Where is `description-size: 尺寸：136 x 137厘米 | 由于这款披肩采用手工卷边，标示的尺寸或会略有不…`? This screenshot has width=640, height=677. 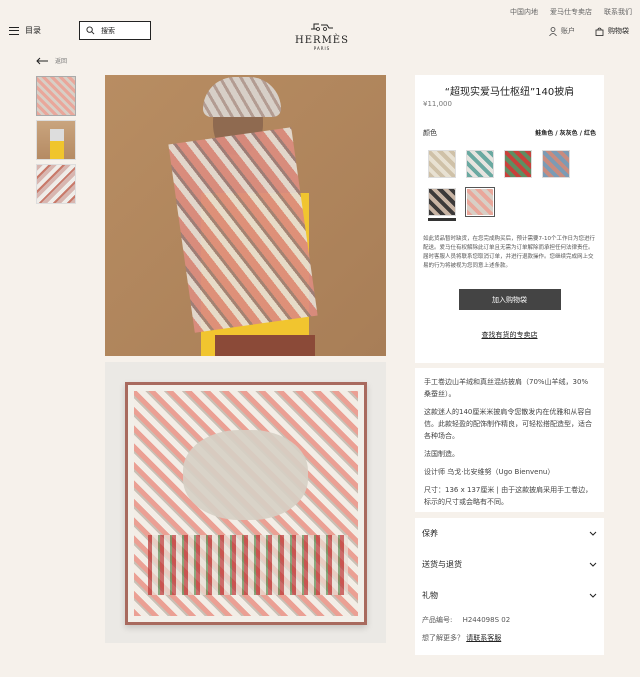 description-size: 尺寸：136 x 137厘米 | 由于这款披肩采用手工卷边，标示的尺寸或会略有不… is located at coordinates (508, 496).